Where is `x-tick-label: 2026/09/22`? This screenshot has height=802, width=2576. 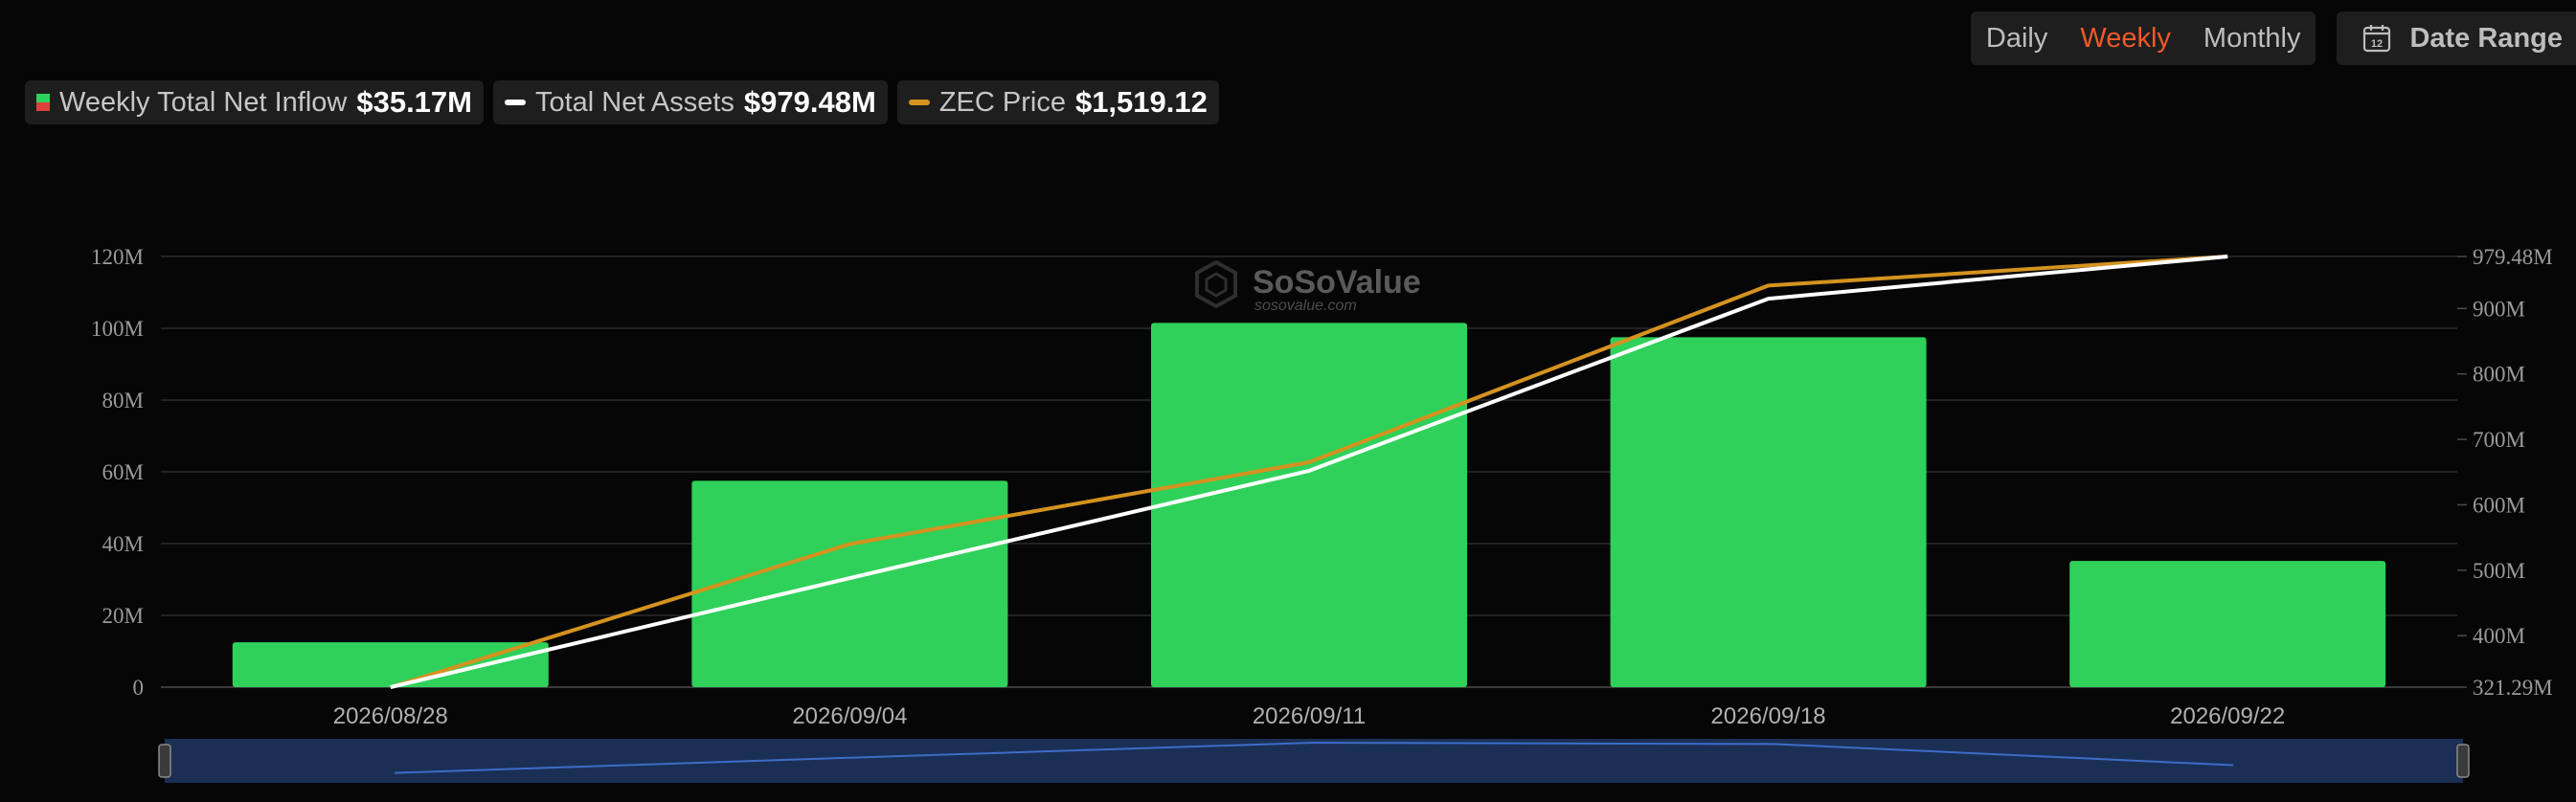 x-tick-label: 2026/09/22 is located at coordinates (2227, 716).